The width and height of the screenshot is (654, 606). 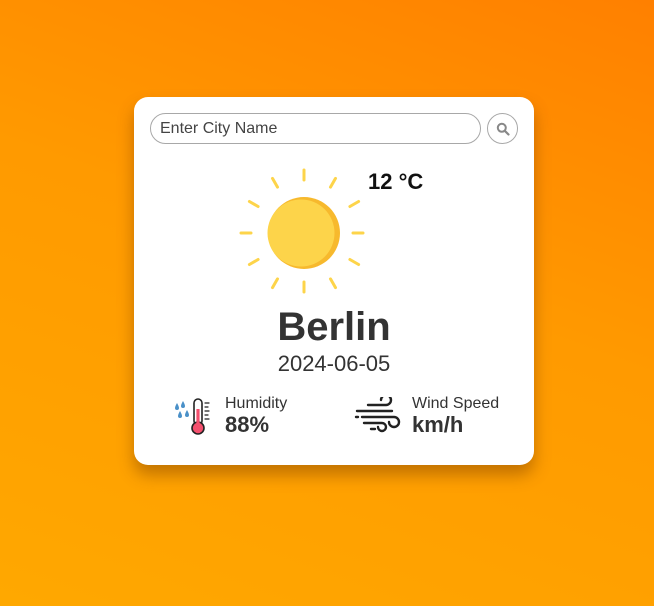 What do you see at coordinates (456, 403) in the screenshot?
I see `wind-label: Wind Speed` at bounding box center [456, 403].